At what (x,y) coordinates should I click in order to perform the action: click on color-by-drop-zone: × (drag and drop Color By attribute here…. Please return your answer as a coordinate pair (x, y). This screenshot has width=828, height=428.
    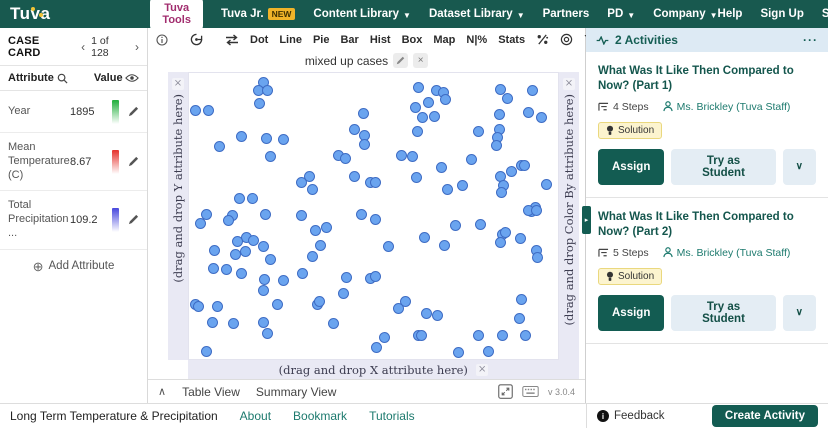
    Looking at the image, I should click on (569, 216).